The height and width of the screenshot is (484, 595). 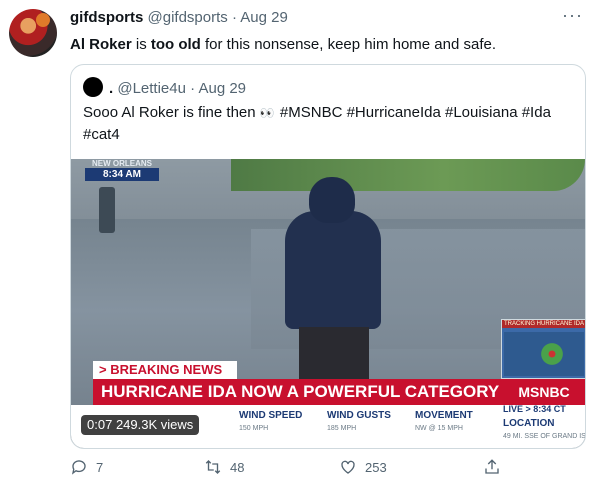 What do you see at coordinates (93, 87) in the screenshot?
I see `quoted-author-avatar` at bounding box center [93, 87].